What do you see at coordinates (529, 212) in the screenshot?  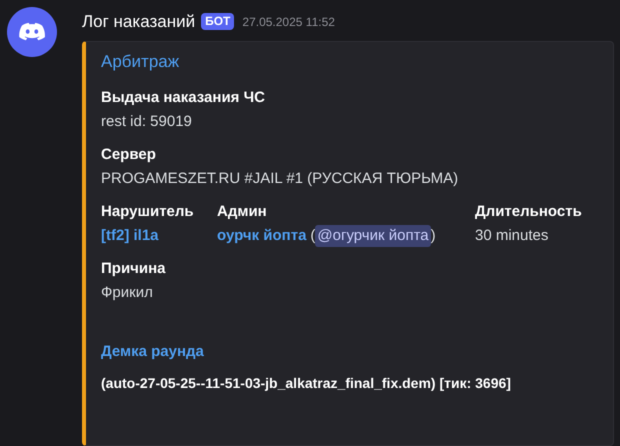 I see `field-name: Длительность` at bounding box center [529, 212].